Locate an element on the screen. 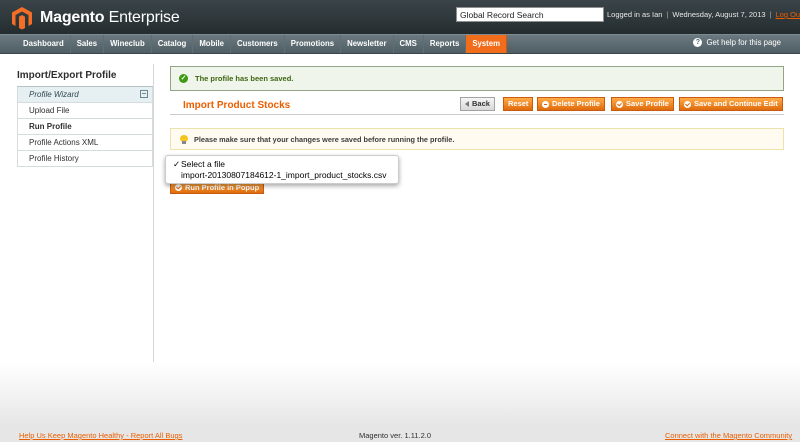  back-arrow-icon is located at coordinates (467, 104).